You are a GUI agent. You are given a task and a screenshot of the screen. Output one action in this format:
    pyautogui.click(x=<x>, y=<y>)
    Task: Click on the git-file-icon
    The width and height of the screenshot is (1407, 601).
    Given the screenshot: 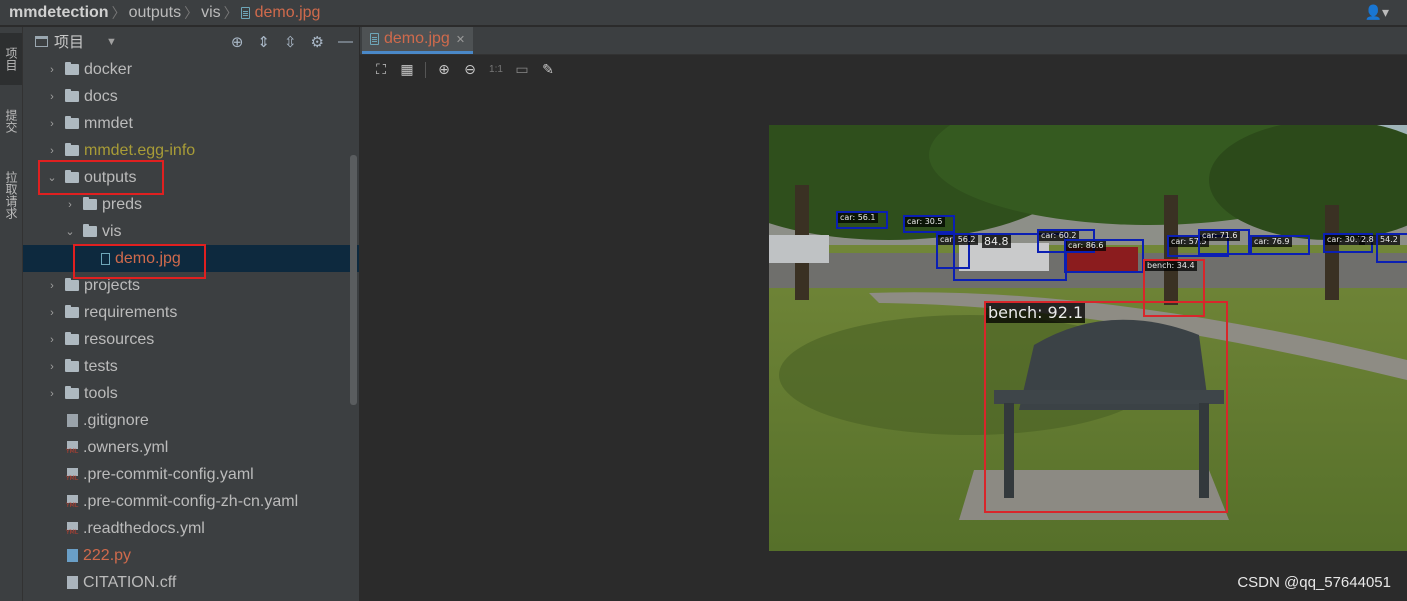 What is the action you would take?
    pyautogui.click(x=72, y=420)
    